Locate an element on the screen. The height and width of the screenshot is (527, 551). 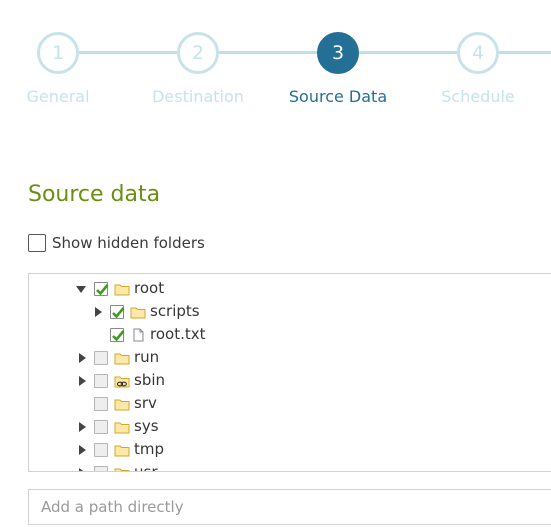
show-hidden-folders-checkbox is located at coordinates (37, 243).